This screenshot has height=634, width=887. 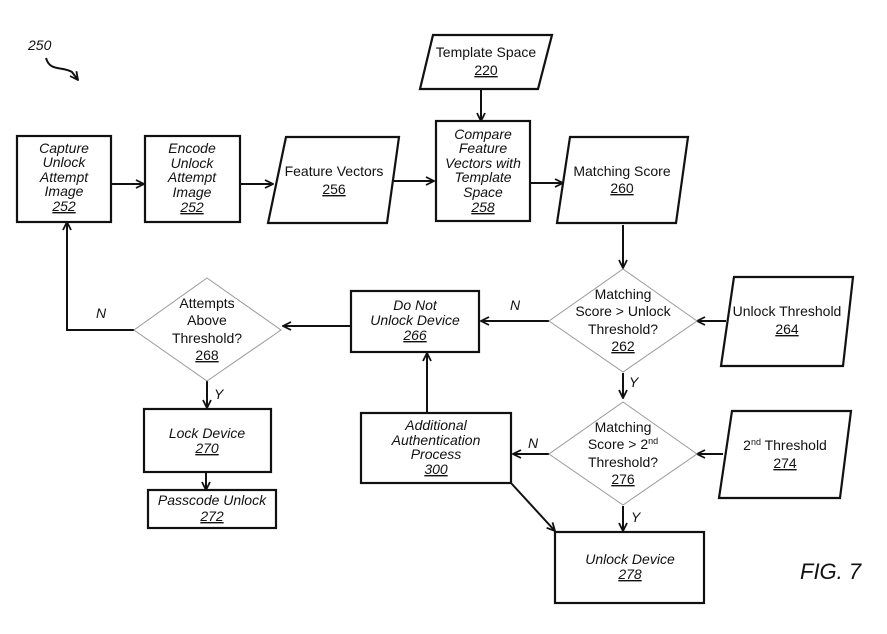 I want to click on node-template-space: Template Space 220, so click(x=486, y=62).